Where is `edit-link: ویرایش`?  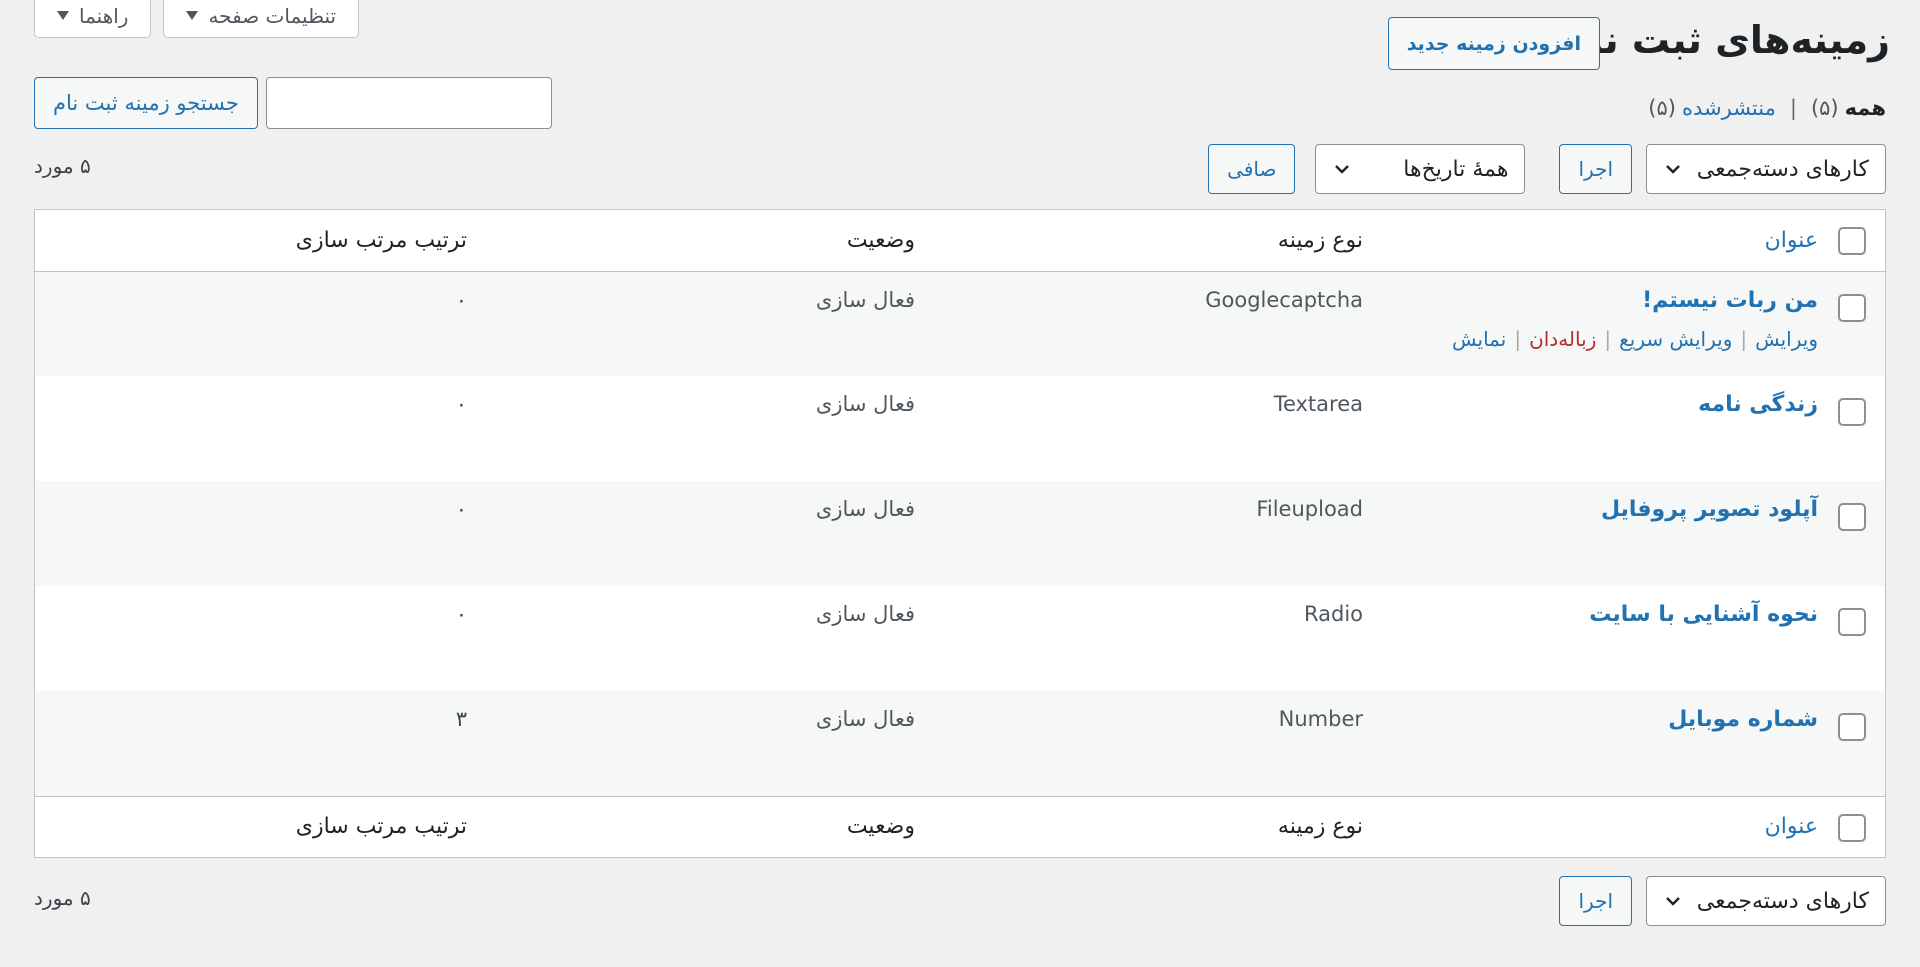
edit-link: ویرایش is located at coordinates (1786, 339).